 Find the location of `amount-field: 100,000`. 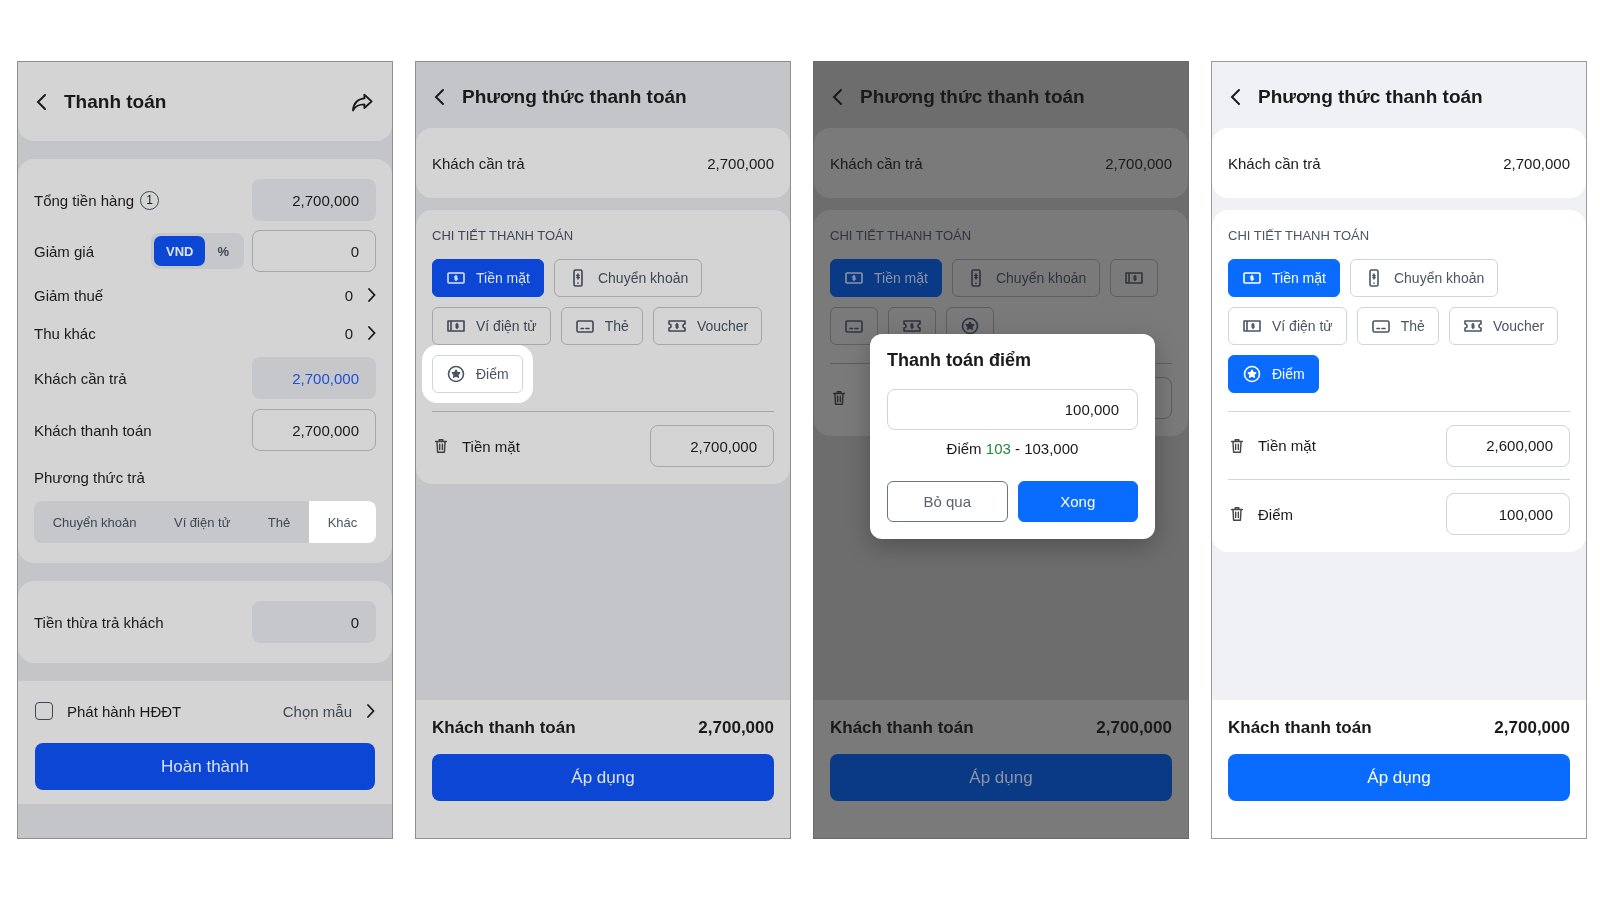

amount-field: 100,000 is located at coordinates (1508, 514).